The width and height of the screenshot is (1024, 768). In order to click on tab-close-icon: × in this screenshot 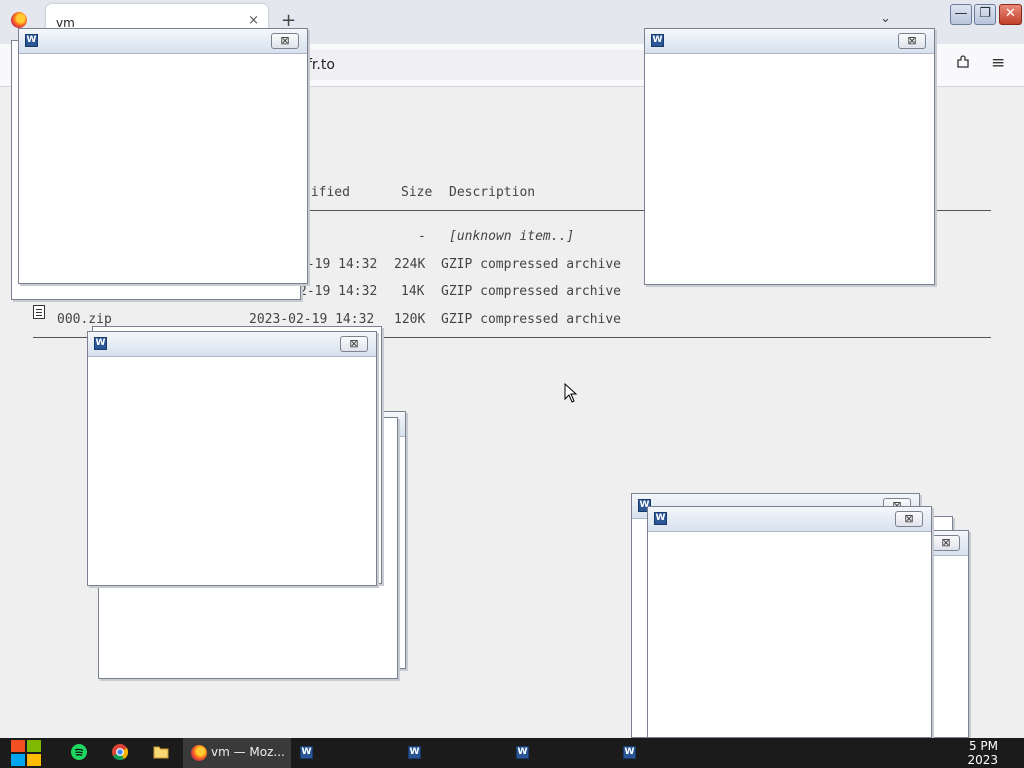, I will do `click(253, 20)`.